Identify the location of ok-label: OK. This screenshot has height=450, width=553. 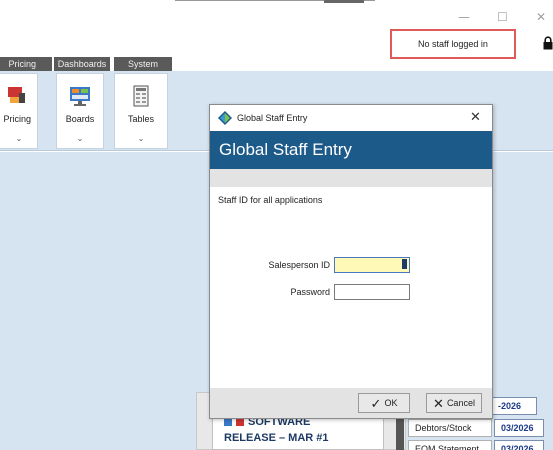
(391, 403).